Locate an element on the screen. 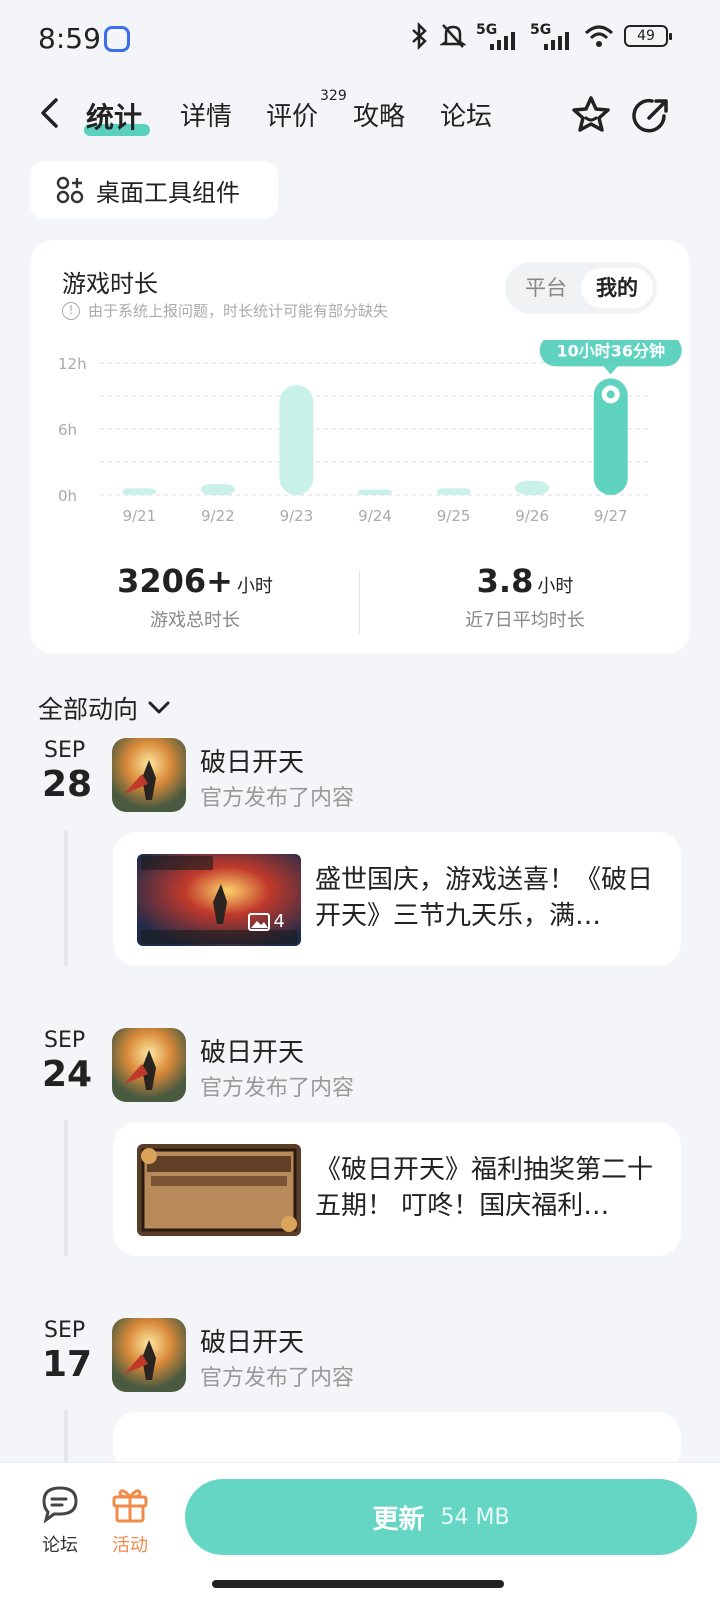  total-playtime-value: 3206 is located at coordinates (162, 581).